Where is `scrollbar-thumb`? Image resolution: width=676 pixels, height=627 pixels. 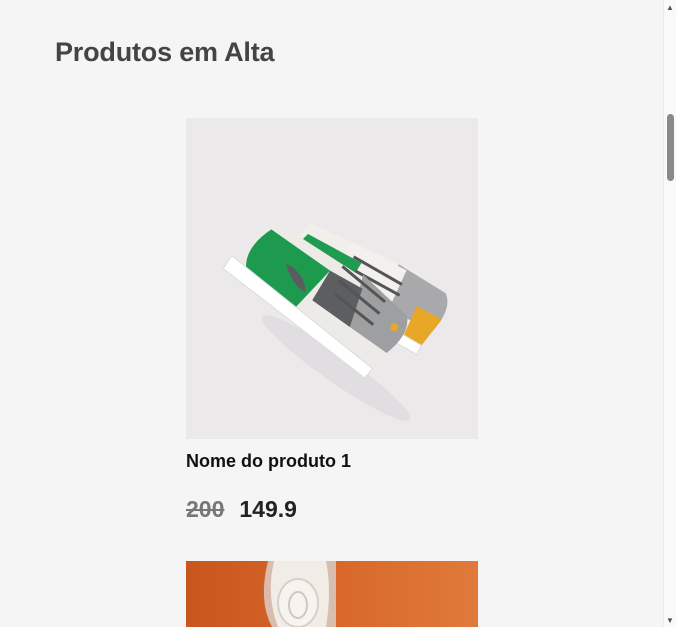 scrollbar-thumb is located at coordinates (670, 147).